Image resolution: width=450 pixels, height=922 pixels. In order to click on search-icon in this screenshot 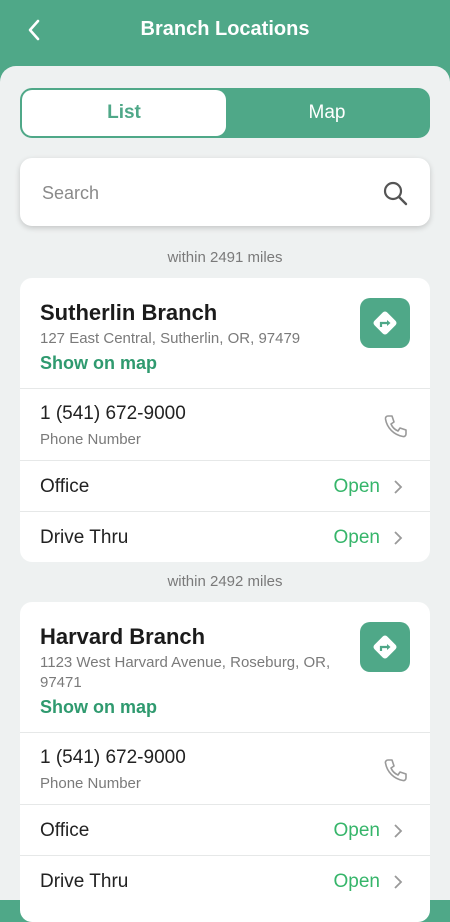, I will do `click(395, 193)`.